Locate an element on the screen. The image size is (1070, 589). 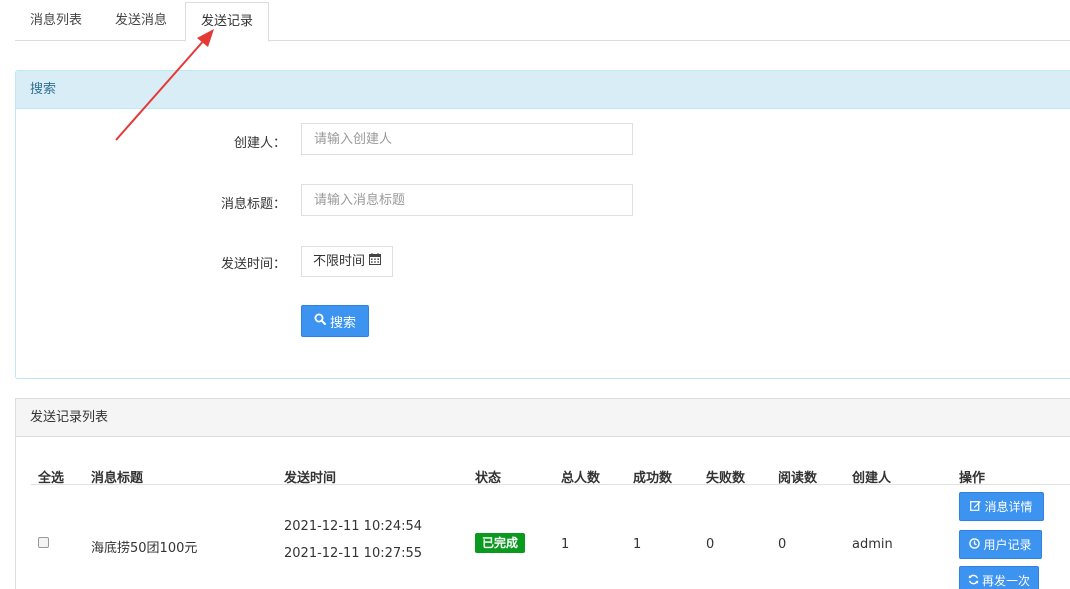
creator-input is located at coordinates (467, 139).